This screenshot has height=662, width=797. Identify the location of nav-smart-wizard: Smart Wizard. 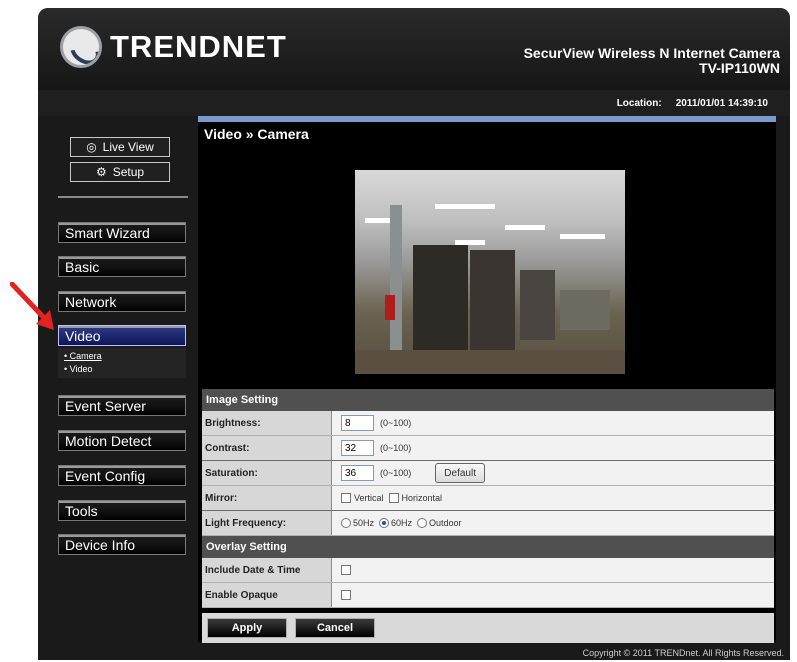
(122, 232).